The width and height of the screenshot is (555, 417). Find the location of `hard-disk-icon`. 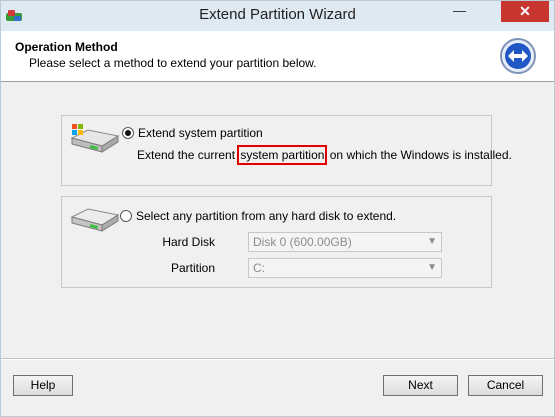

hard-disk-icon is located at coordinates (95, 220).